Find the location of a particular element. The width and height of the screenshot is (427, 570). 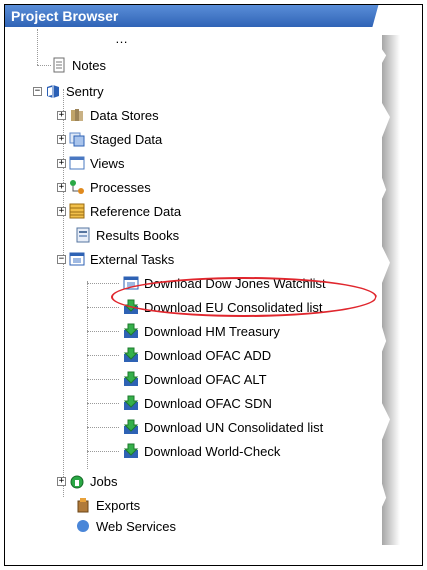

tree-item-notes: Notes is located at coordinates (78, 65).